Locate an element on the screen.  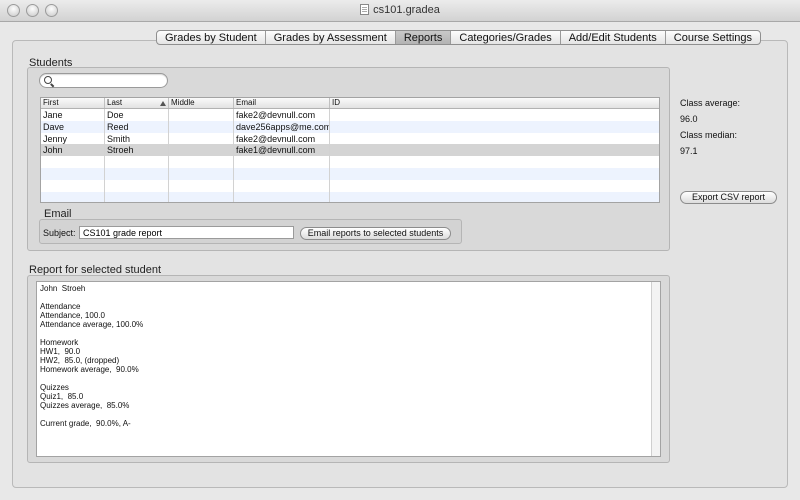
cell-email: fake1@devnull.com is located at coordinates (282, 150).